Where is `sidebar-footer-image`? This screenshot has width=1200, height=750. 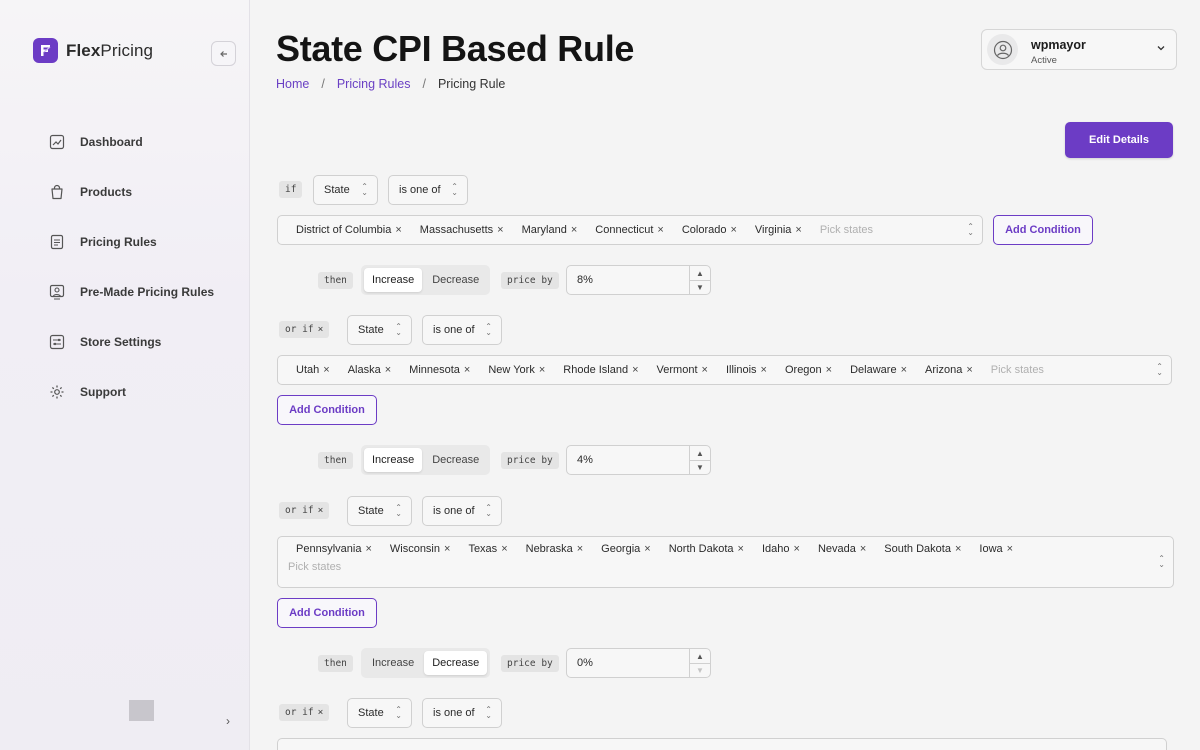
sidebar-footer-image is located at coordinates (141, 710).